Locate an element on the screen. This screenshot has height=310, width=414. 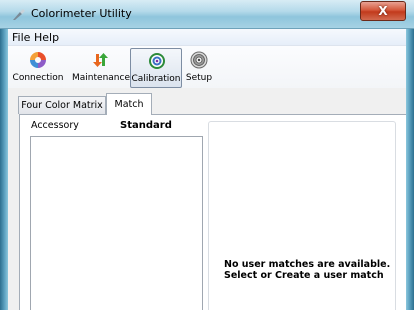
tab-four-color-matrix: Four Color Matrix is located at coordinates (62, 105).